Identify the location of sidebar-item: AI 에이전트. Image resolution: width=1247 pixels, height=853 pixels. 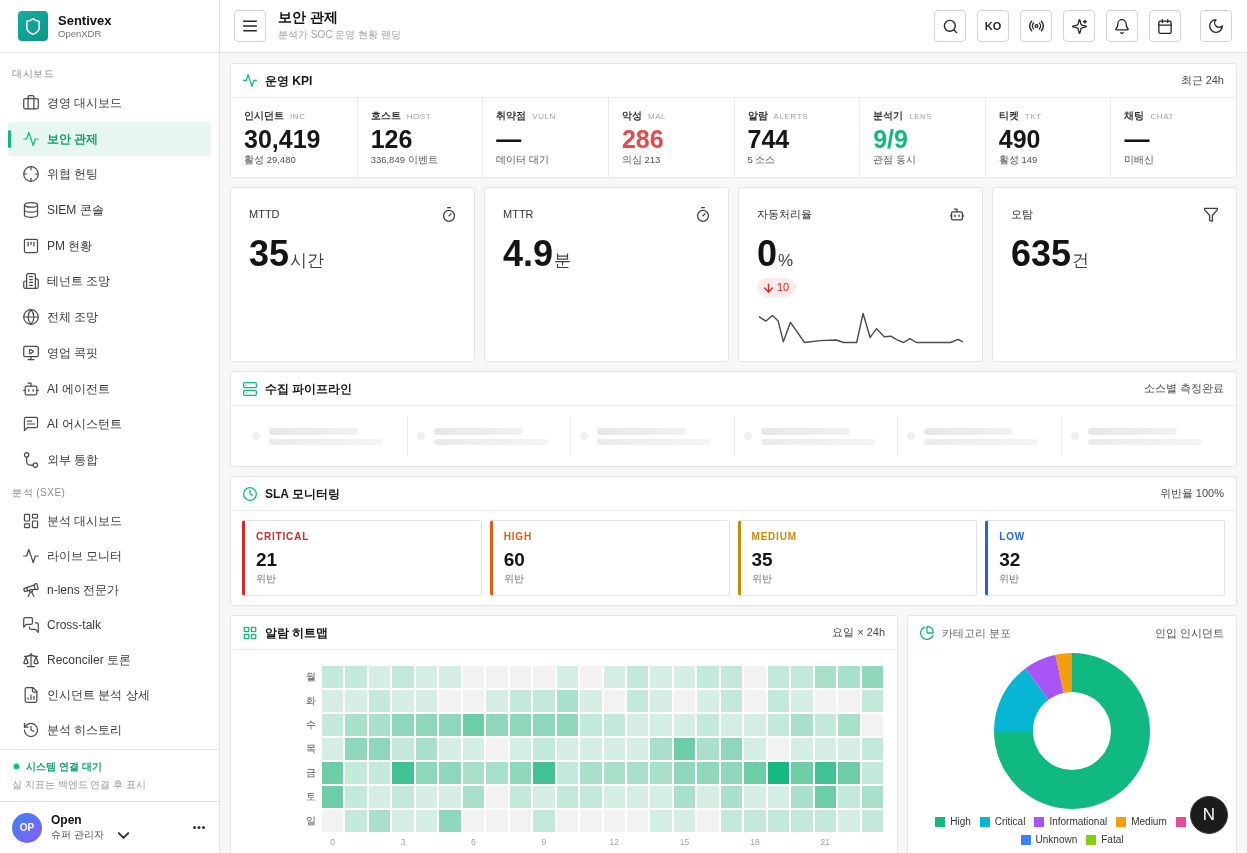
(109, 388).